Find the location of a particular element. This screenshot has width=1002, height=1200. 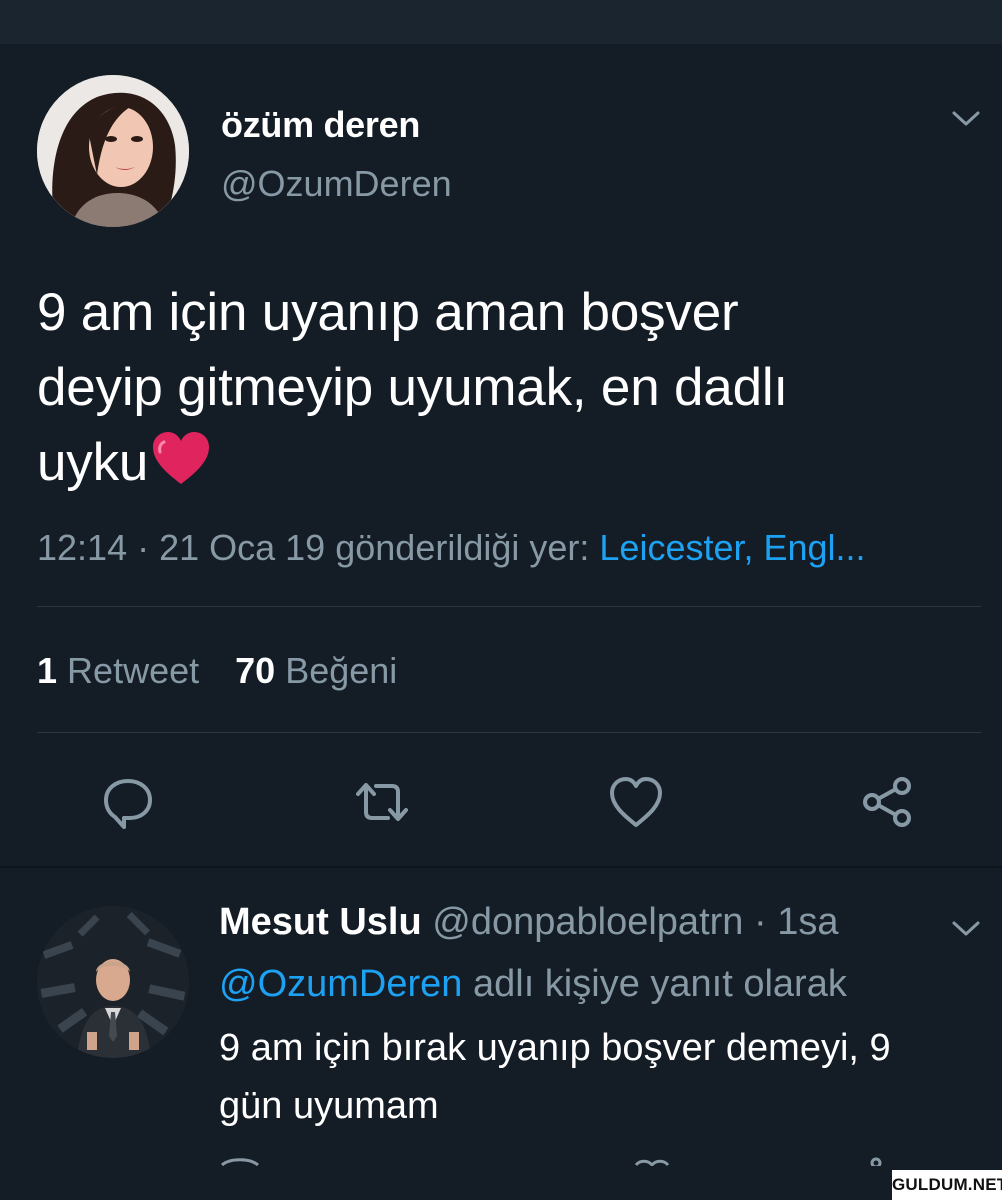

like-stat: 70 Beğeni is located at coordinates (316, 670).